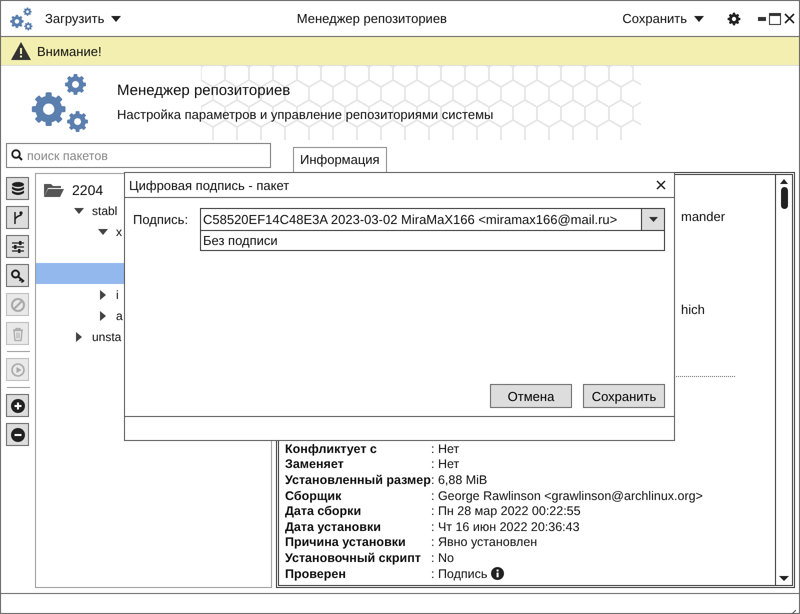 The image size is (800, 614). What do you see at coordinates (505, 527) in the screenshot?
I see `info-value: : Чт 16 июн 2022 20:36:43` at bounding box center [505, 527].